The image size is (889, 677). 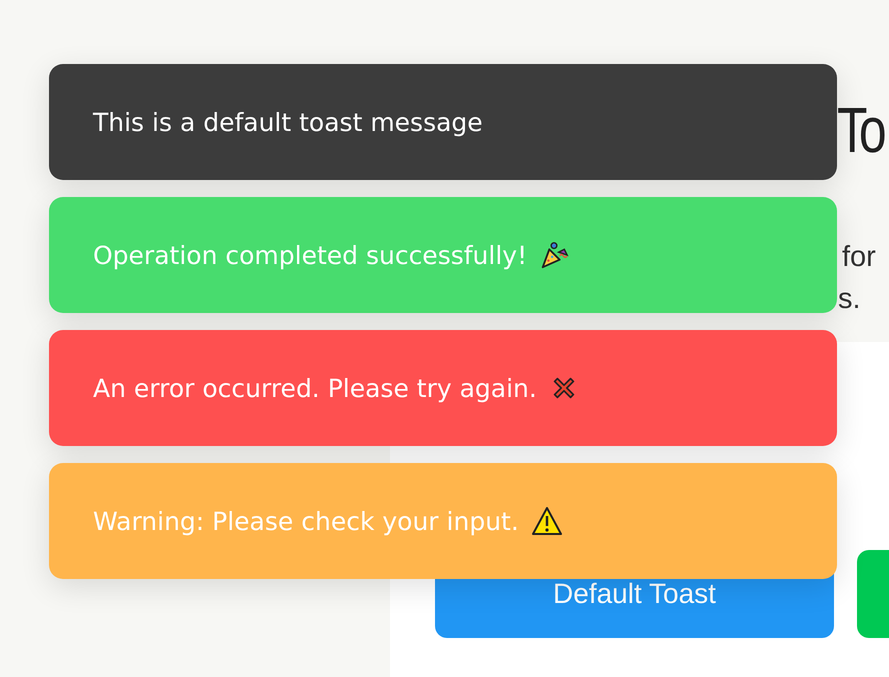 What do you see at coordinates (860, 130) in the screenshot?
I see `page-heading: To` at bounding box center [860, 130].